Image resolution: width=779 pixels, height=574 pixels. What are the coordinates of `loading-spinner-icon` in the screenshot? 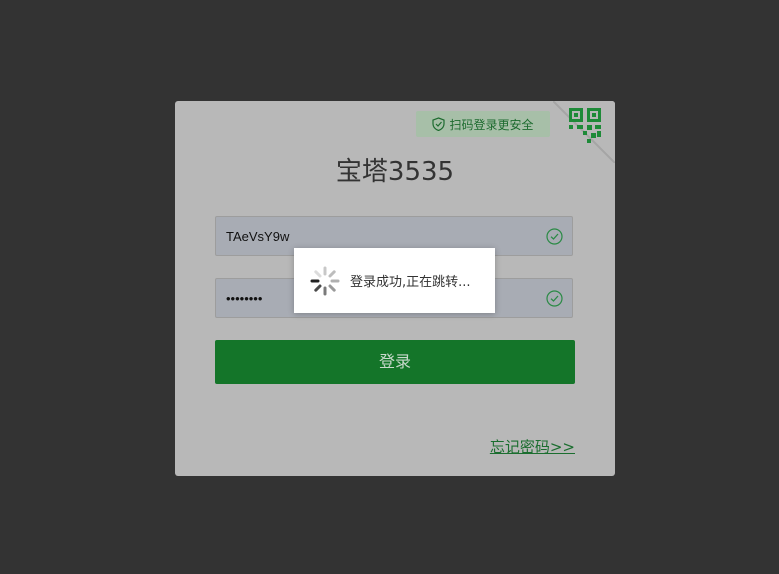 It's located at (325, 280).